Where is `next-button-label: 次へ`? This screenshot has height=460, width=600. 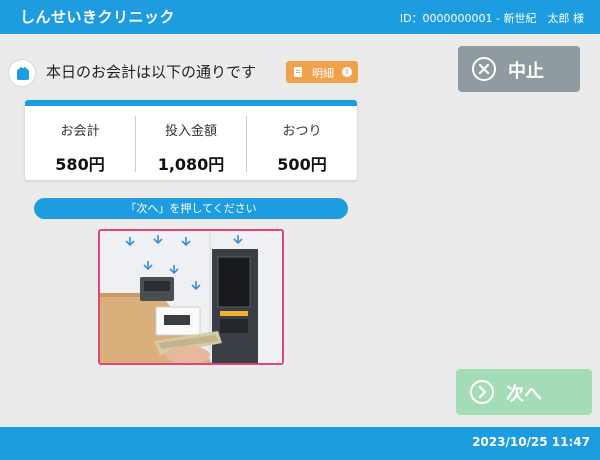
next-button-label: 次へ is located at coordinates (524, 394).